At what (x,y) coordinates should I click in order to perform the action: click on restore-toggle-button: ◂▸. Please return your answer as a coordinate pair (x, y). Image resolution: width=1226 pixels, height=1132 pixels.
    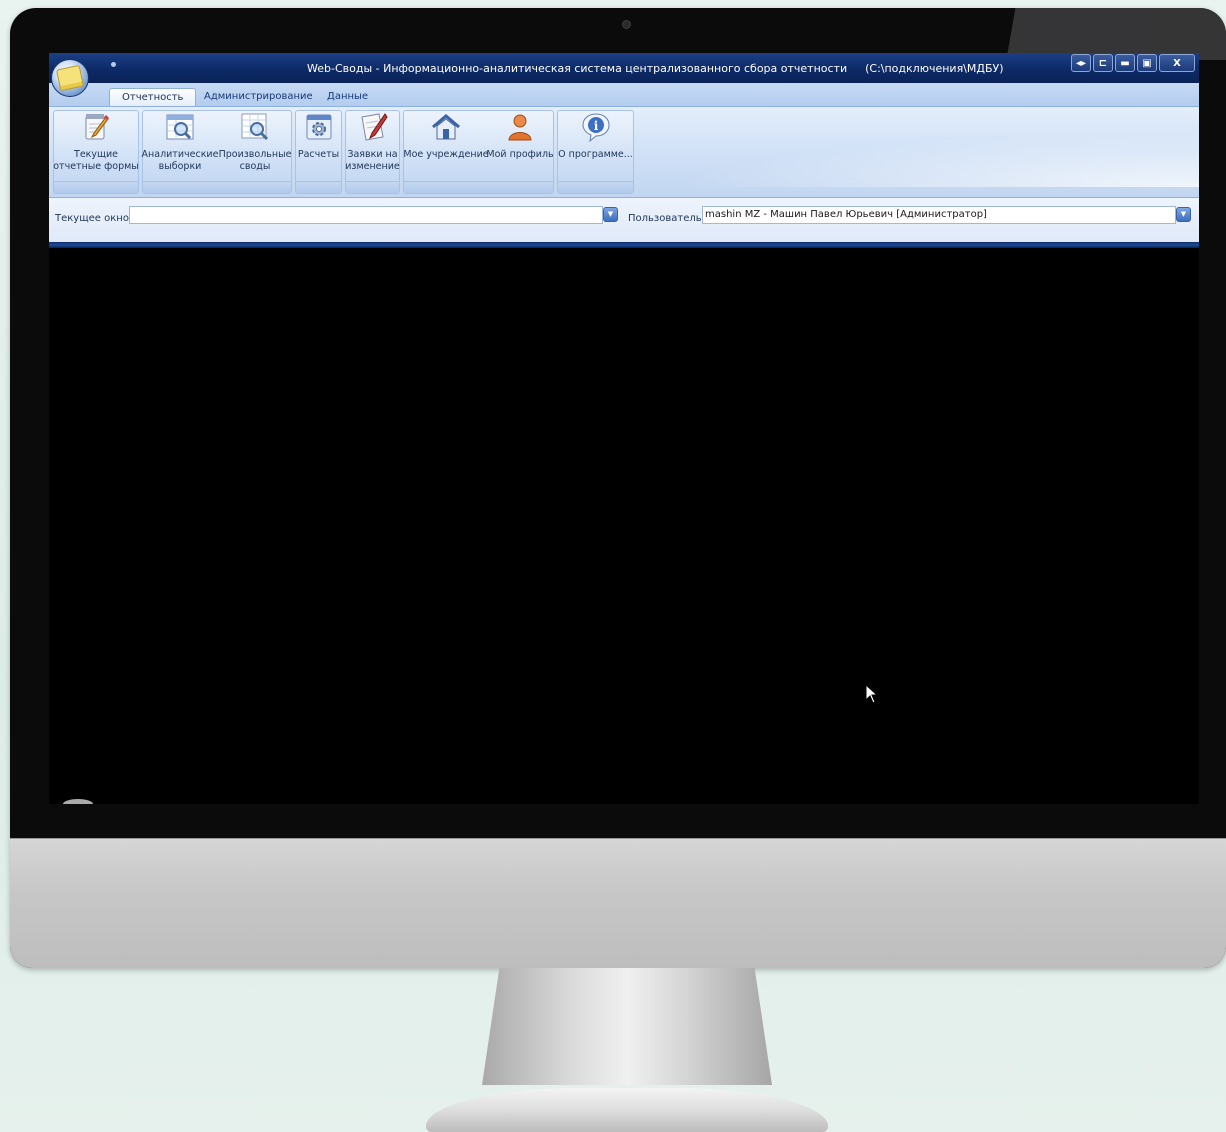
    Looking at the image, I should click on (1080, 63).